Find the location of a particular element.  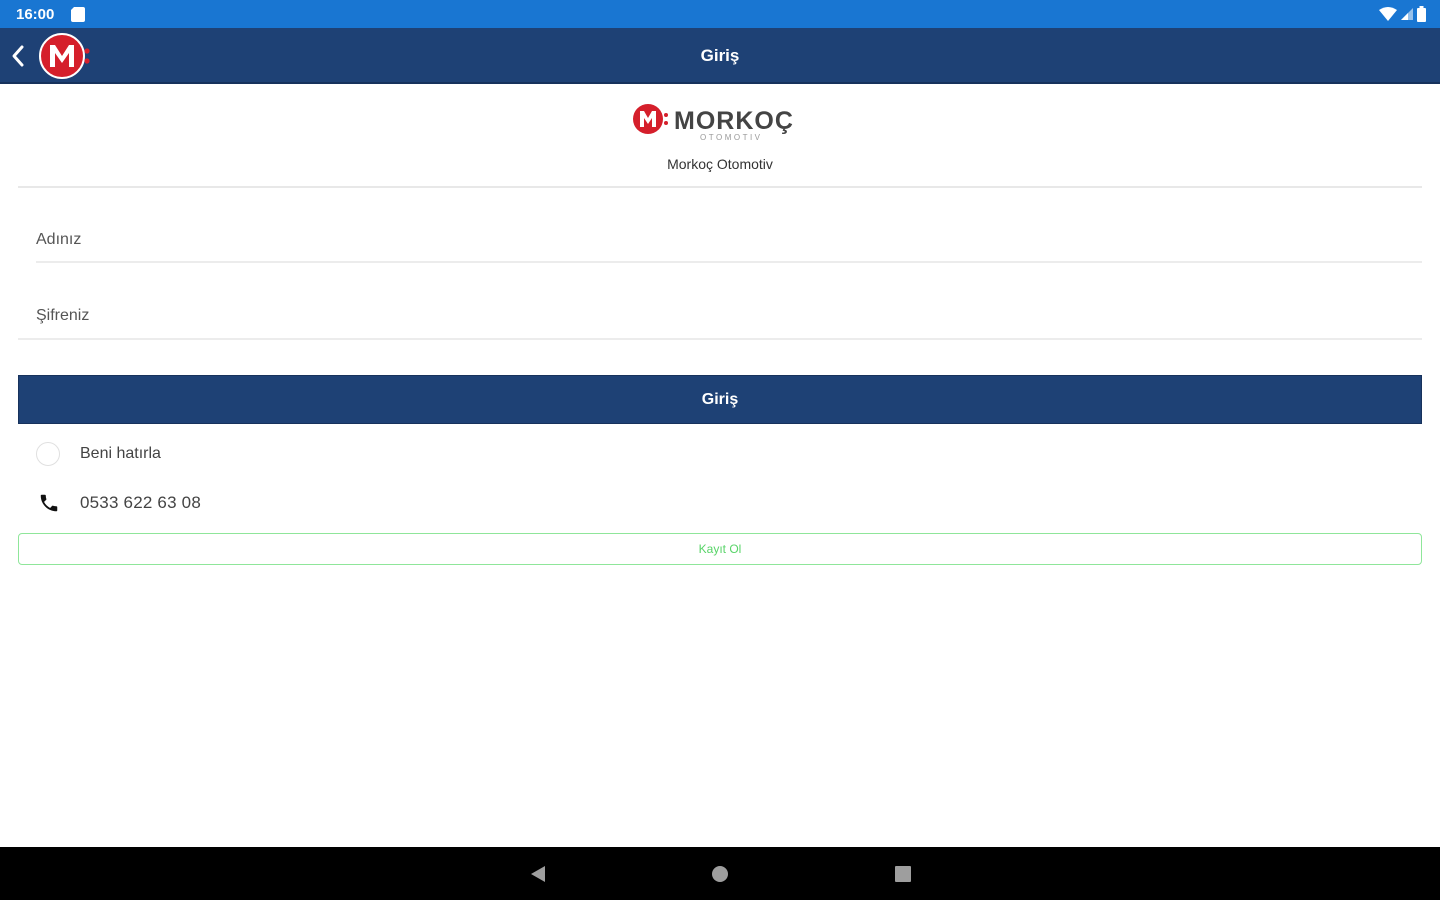

status-bar: 16:00 is located at coordinates (720, 14).